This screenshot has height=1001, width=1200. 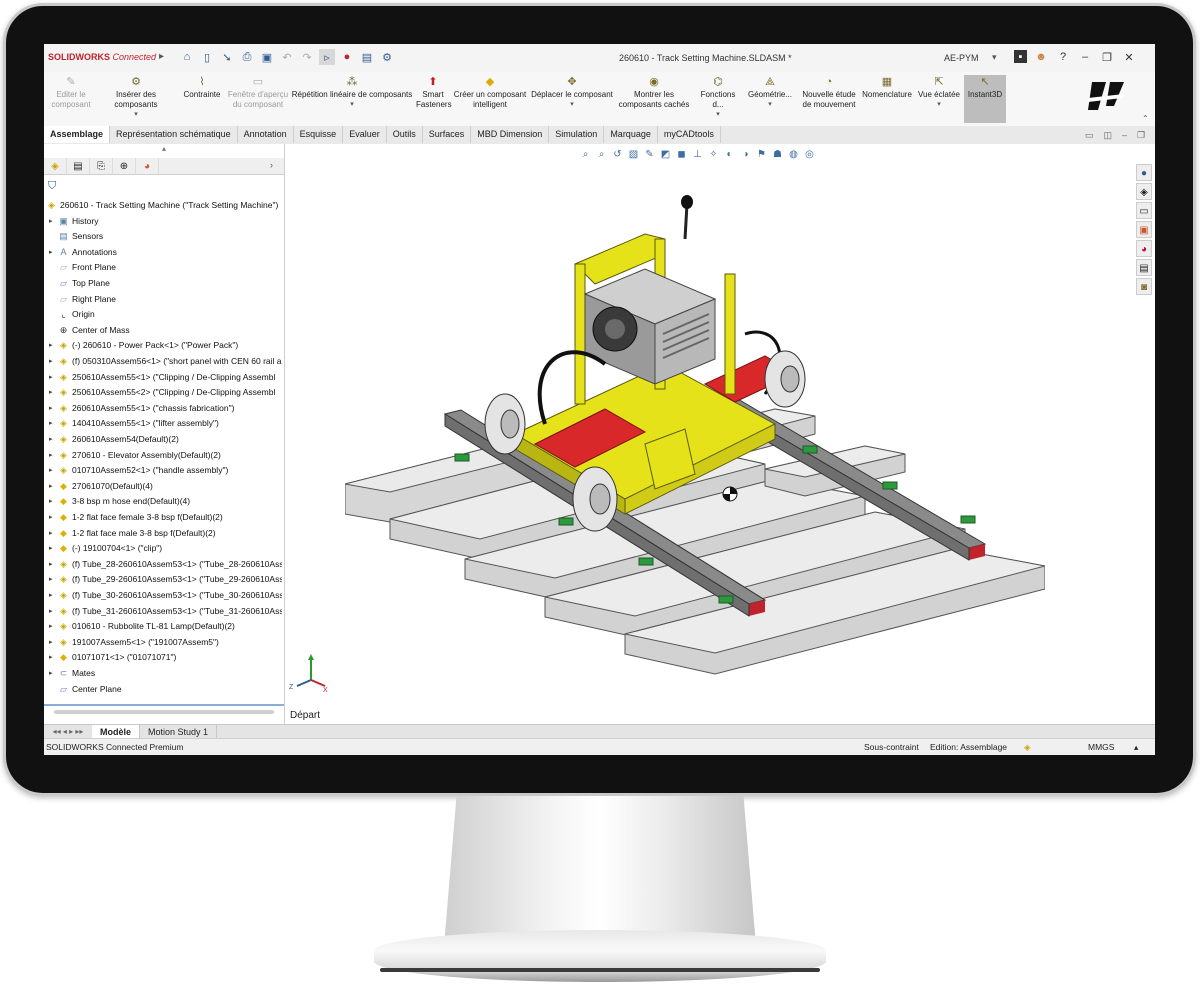 What do you see at coordinates (809, 154) in the screenshot?
I see `ambient-occlusion-icon: ◎` at bounding box center [809, 154].